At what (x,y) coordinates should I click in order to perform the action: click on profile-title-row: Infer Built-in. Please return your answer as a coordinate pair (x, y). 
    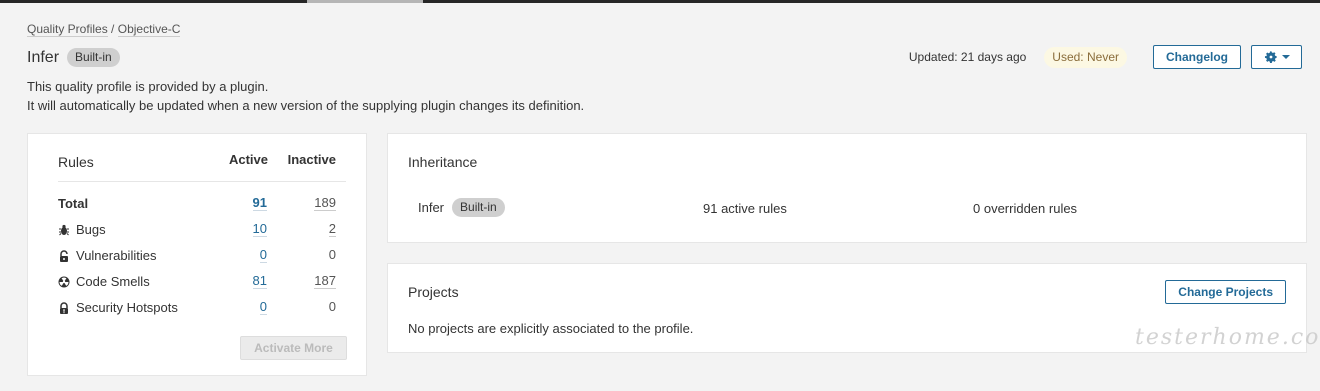
    Looking at the image, I should click on (73, 57).